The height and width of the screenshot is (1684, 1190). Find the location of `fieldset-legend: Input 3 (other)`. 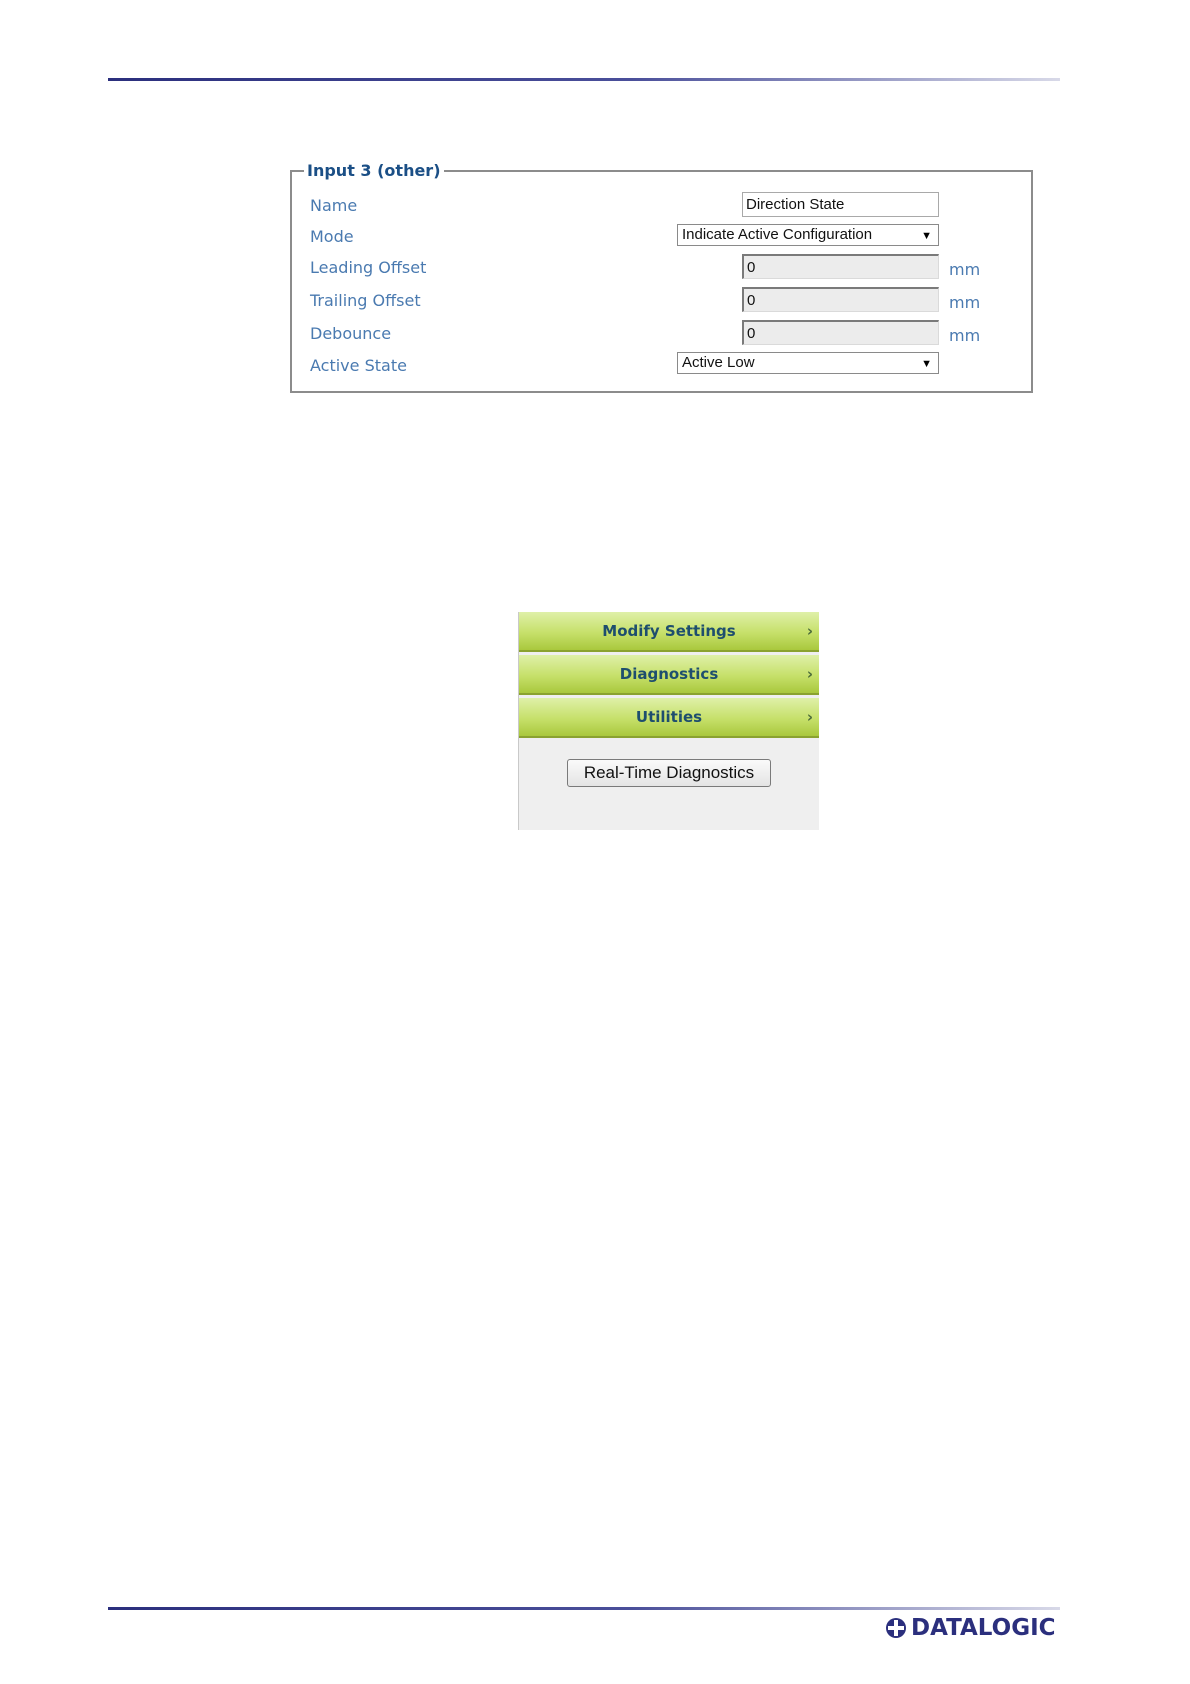

fieldset-legend: Input 3 (other) is located at coordinates (374, 171).